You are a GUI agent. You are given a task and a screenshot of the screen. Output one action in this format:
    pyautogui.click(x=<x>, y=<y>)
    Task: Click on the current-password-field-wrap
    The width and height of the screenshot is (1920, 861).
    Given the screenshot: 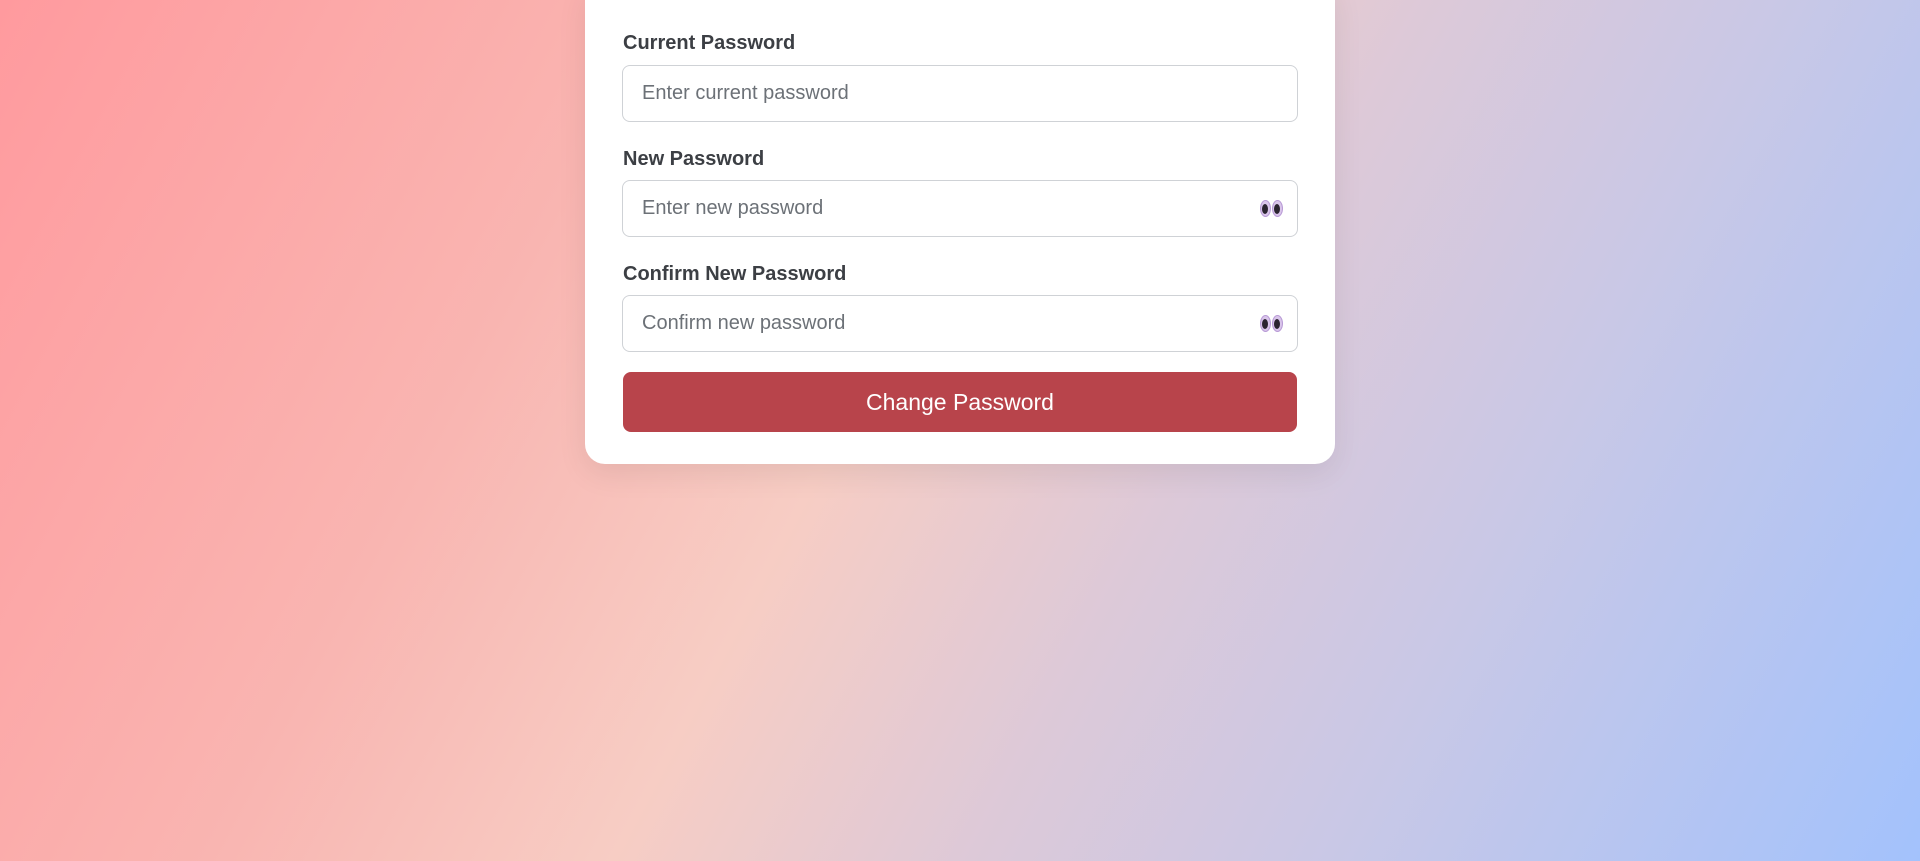 What is the action you would take?
    pyautogui.click(x=960, y=93)
    